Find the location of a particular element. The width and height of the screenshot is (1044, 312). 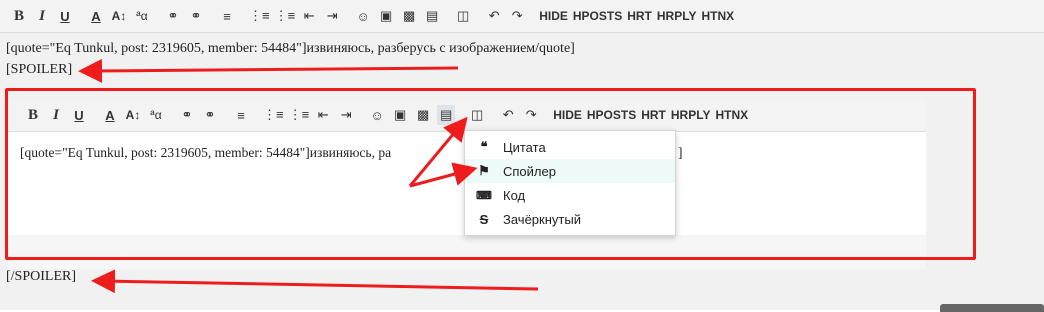

media-icon: ▩ is located at coordinates (409, 16).